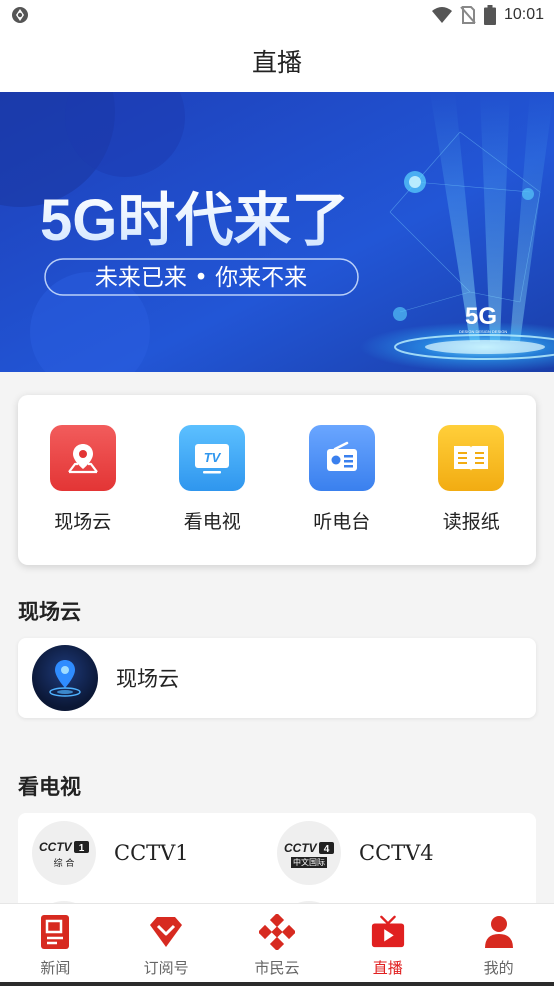  I want to click on tab-news: 新闻, so click(55, 945).